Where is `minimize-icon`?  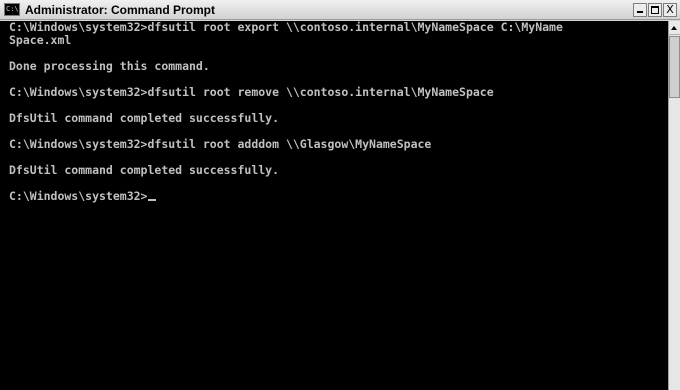
minimize-icon is located at coordinates (640, 12).